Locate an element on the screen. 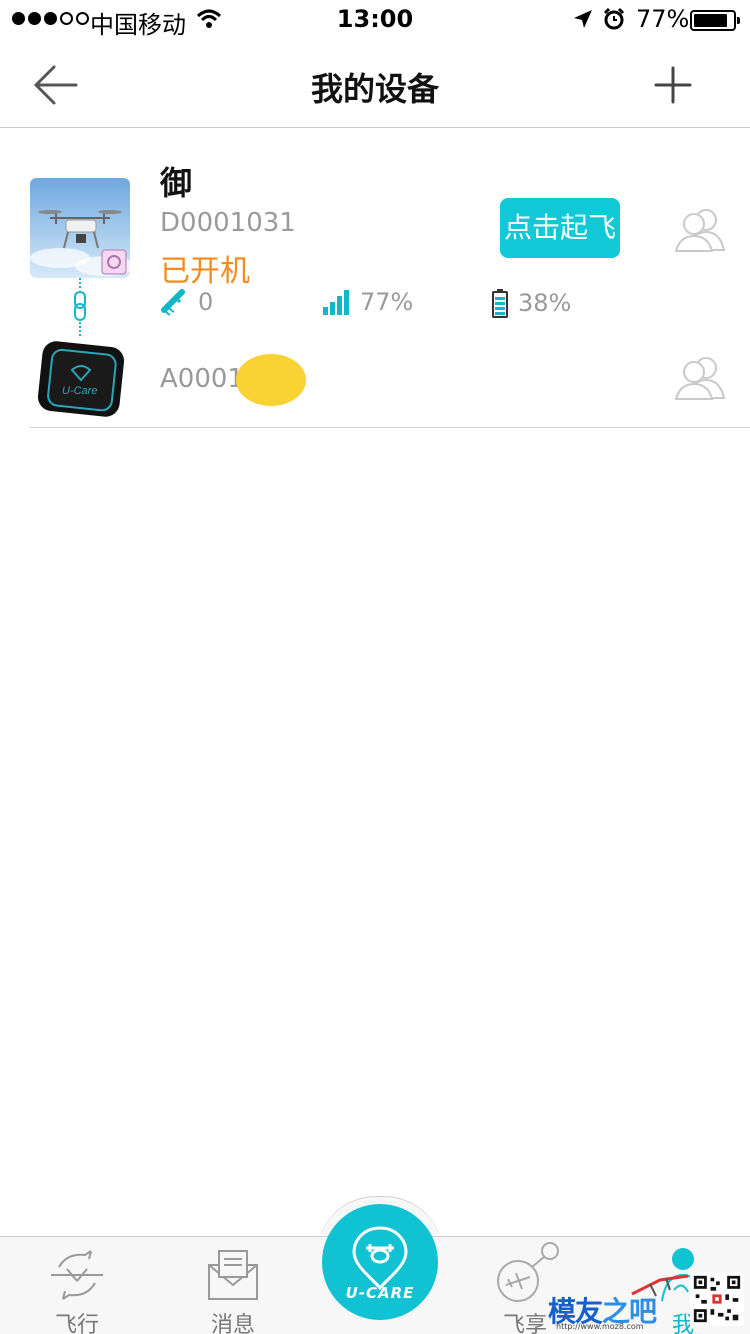  tracker-id: A0001 is located at coordinates (202, 379).